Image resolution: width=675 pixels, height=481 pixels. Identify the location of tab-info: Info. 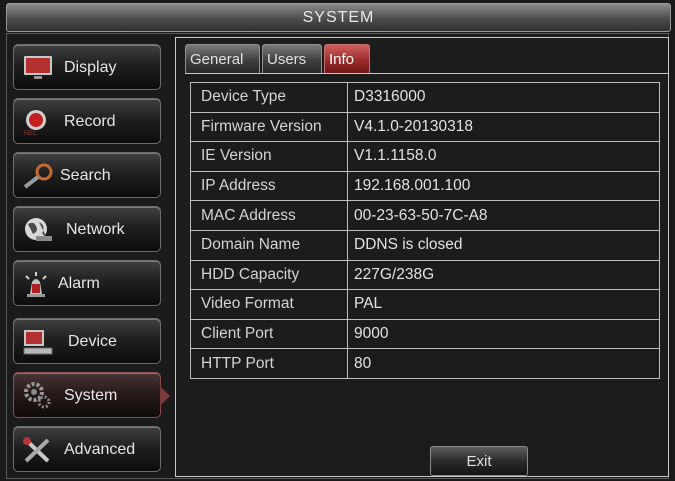
(347, 59).